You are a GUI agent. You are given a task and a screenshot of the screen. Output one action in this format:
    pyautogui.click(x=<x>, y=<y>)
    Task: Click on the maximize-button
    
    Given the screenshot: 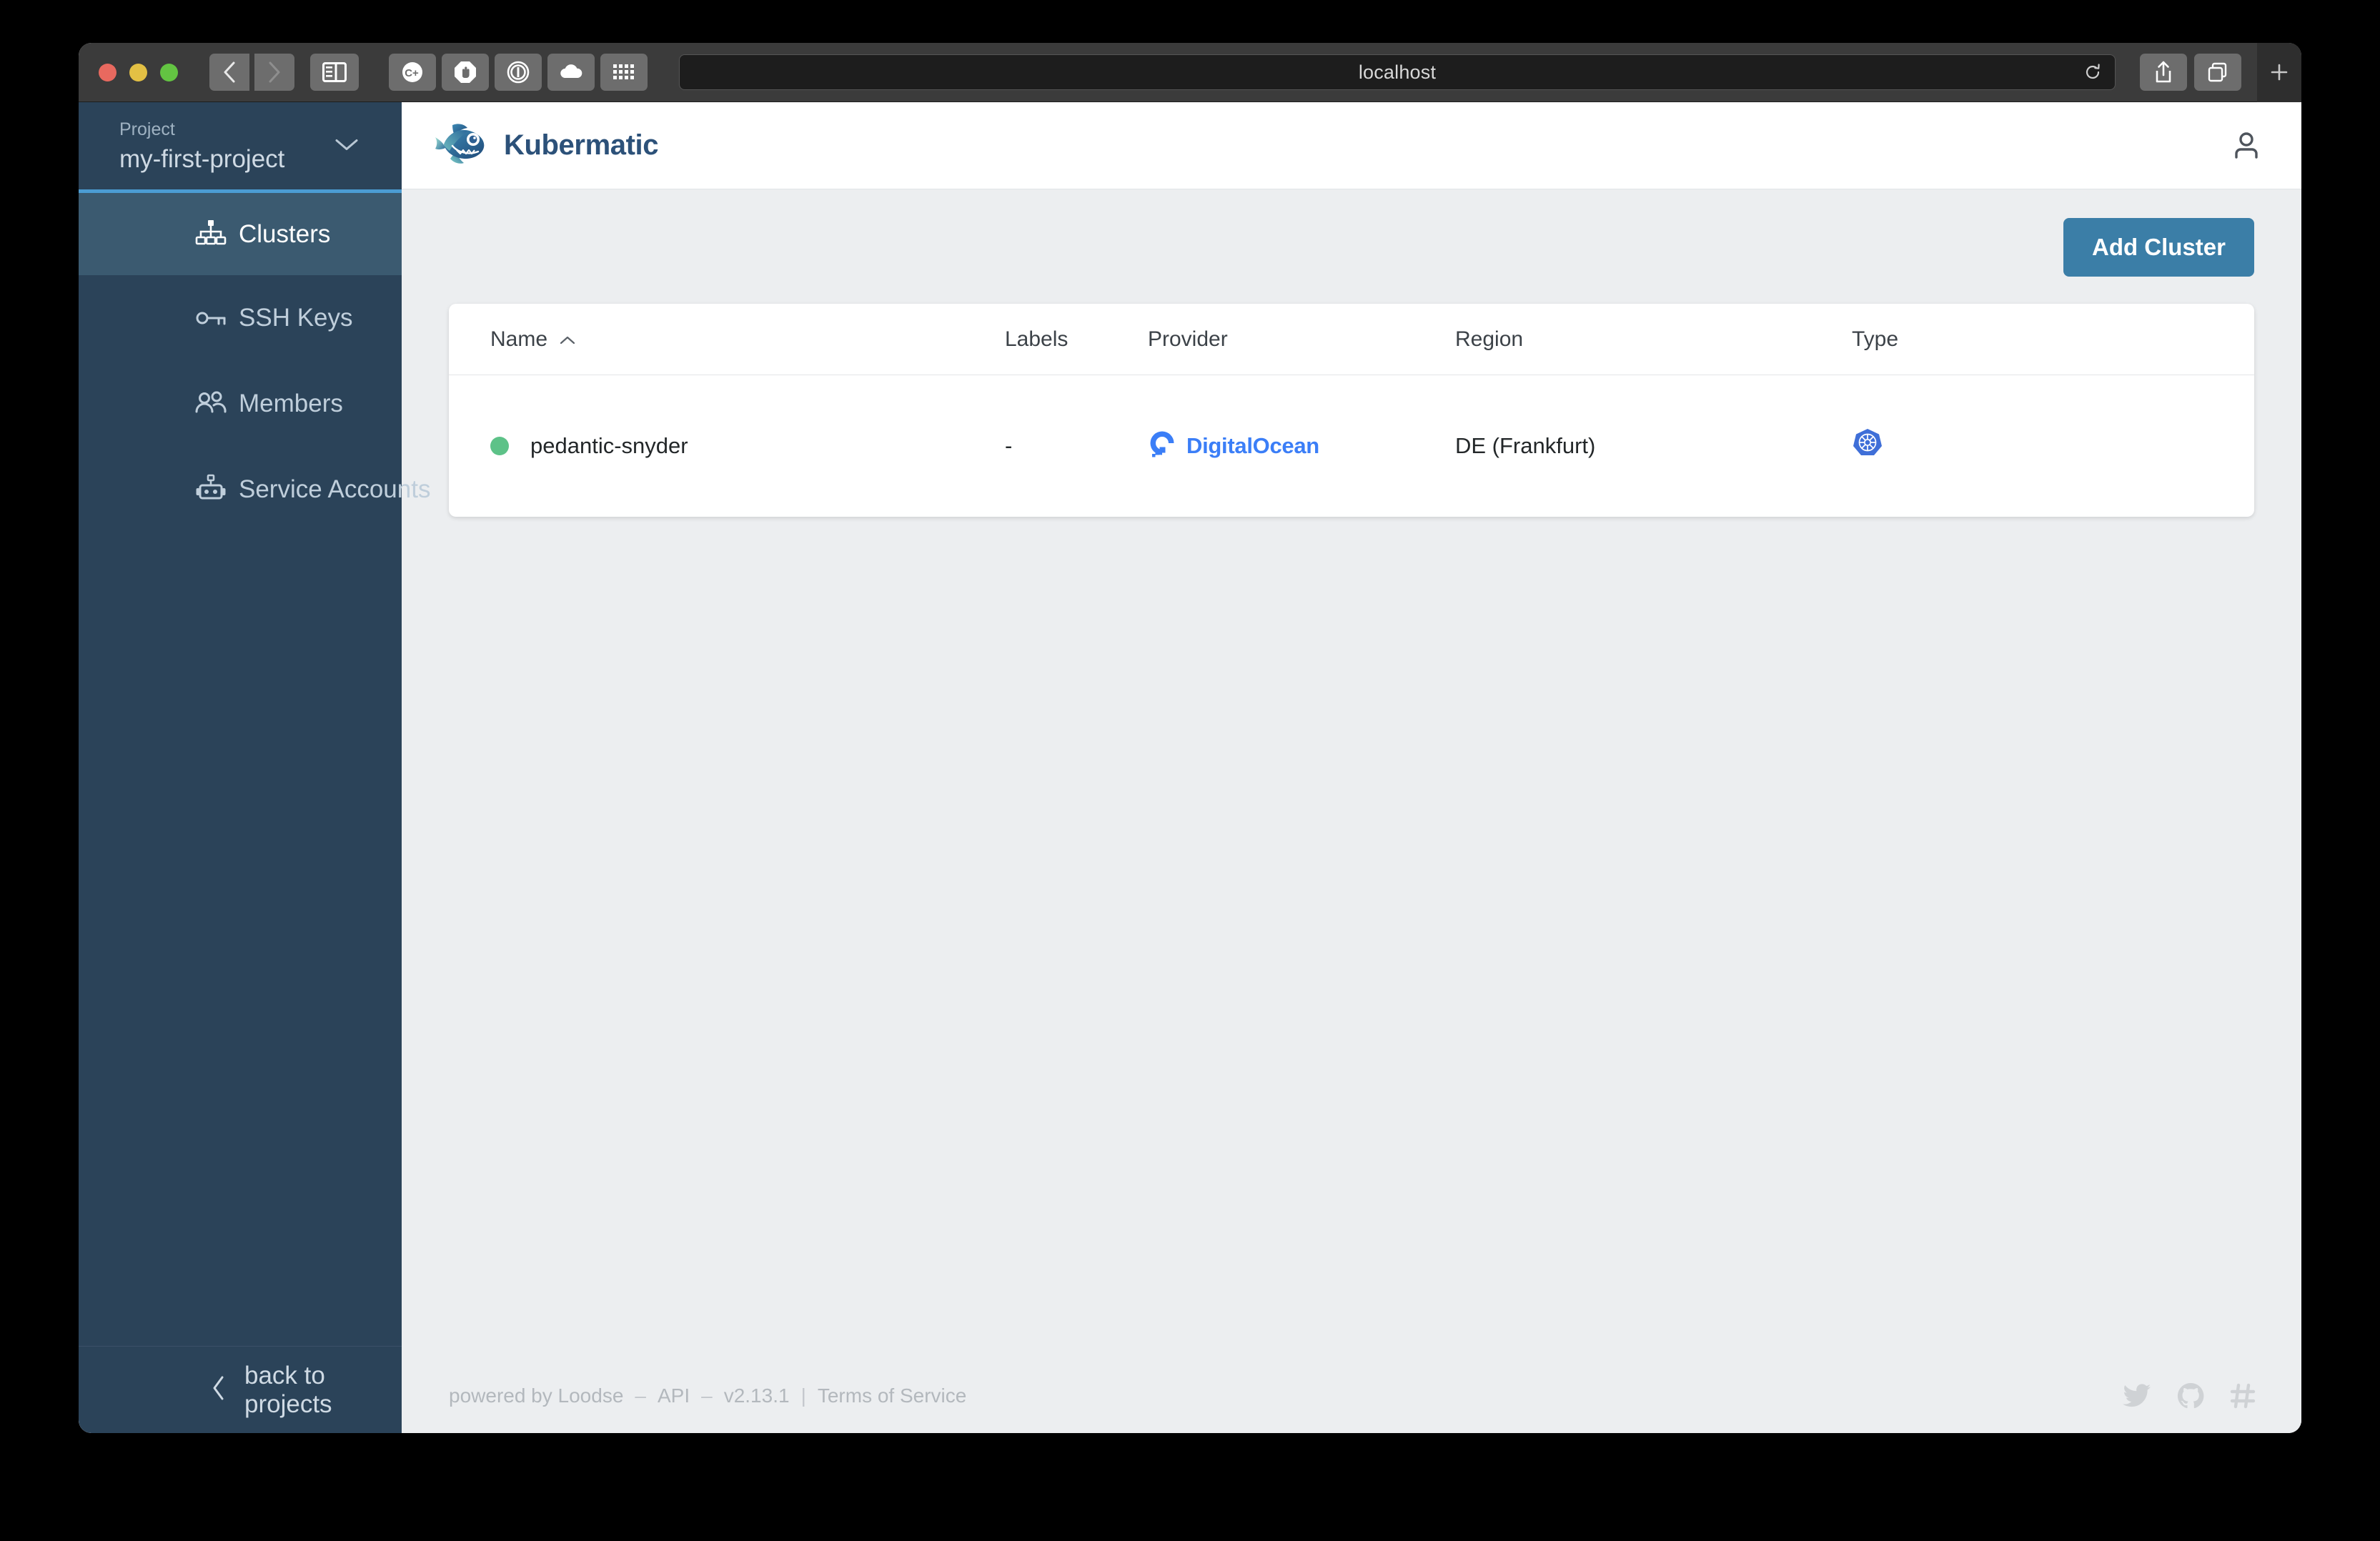 What is the action you would take?
    pyautogui.click(x=169, y=72)
    